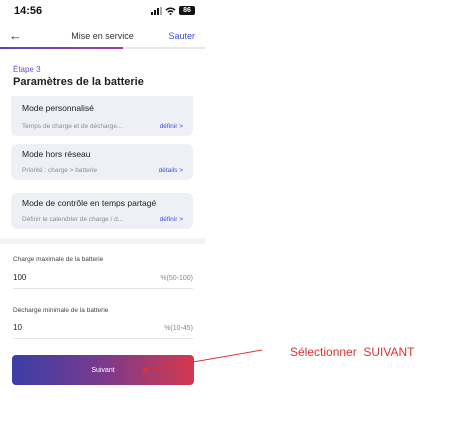 The image size is (465, 429). Describe the element at coordinates (156, 10) in the screenshot. I see `signal-icon` at that location.